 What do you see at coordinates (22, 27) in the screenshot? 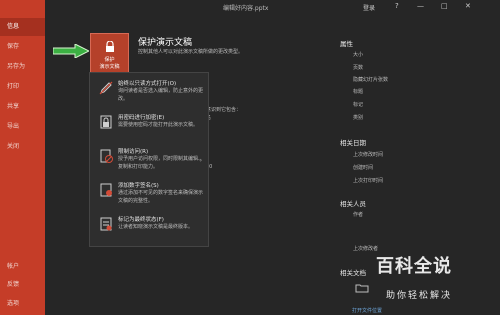
I see `nav-info: 信息` at bounding box center [22, 27].